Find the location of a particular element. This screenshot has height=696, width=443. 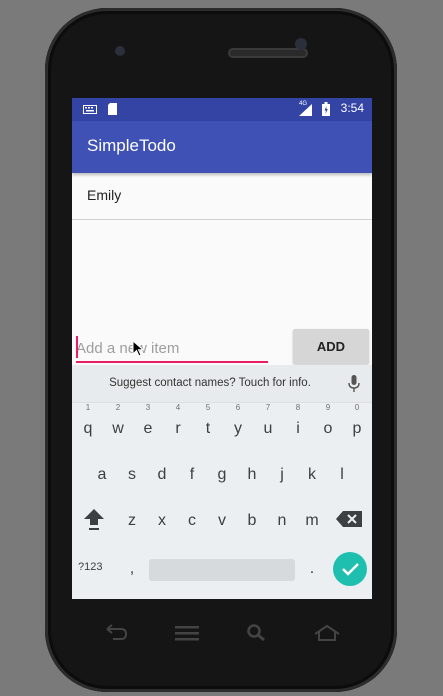

key-label: y is located at coordinates (238, 428).